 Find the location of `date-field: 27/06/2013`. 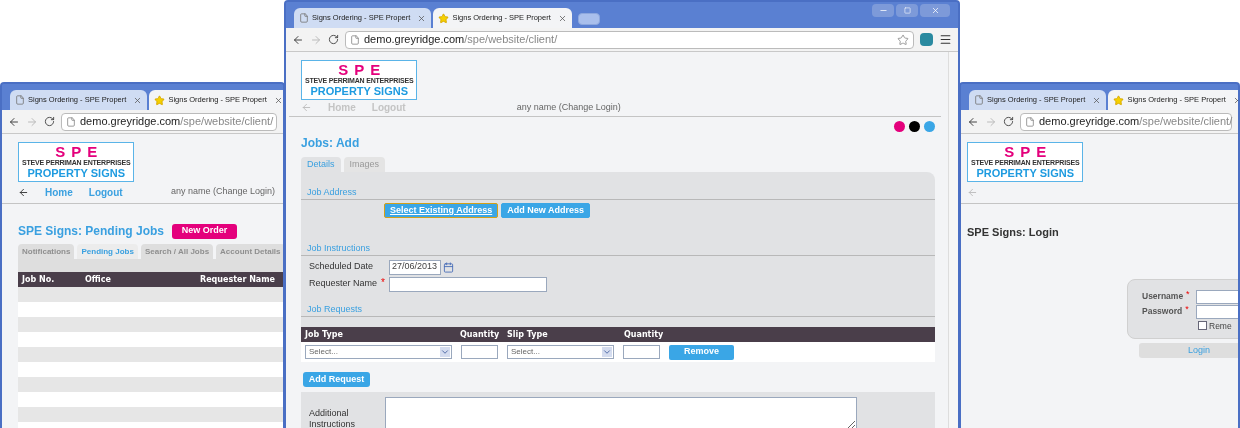

date-field: 27/06/2013 is located at coordinates (415, 267).